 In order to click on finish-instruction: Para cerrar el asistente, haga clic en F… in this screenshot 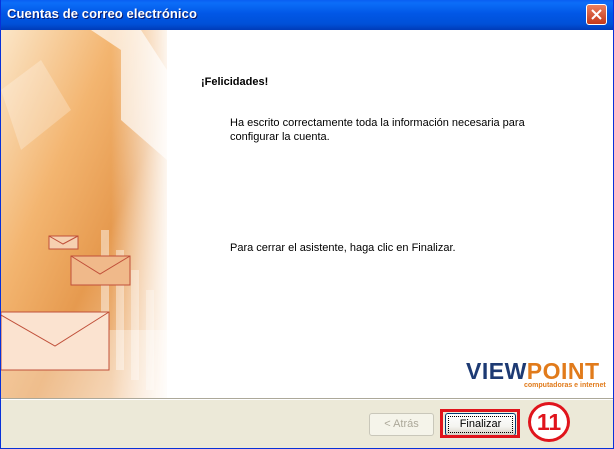, I will do `click(343, 248)`.